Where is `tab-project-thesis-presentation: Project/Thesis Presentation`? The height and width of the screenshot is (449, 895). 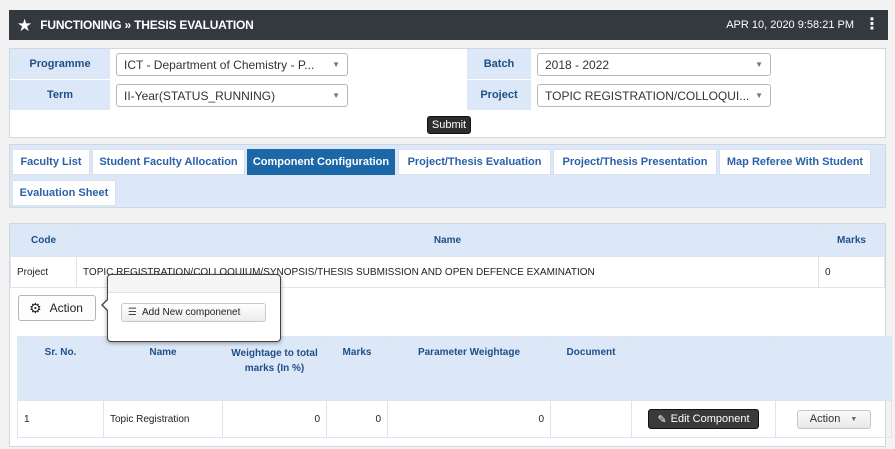 tab-project-thesis-presentation: Project/Thesis Presentation is located at coordinates (635, 162).